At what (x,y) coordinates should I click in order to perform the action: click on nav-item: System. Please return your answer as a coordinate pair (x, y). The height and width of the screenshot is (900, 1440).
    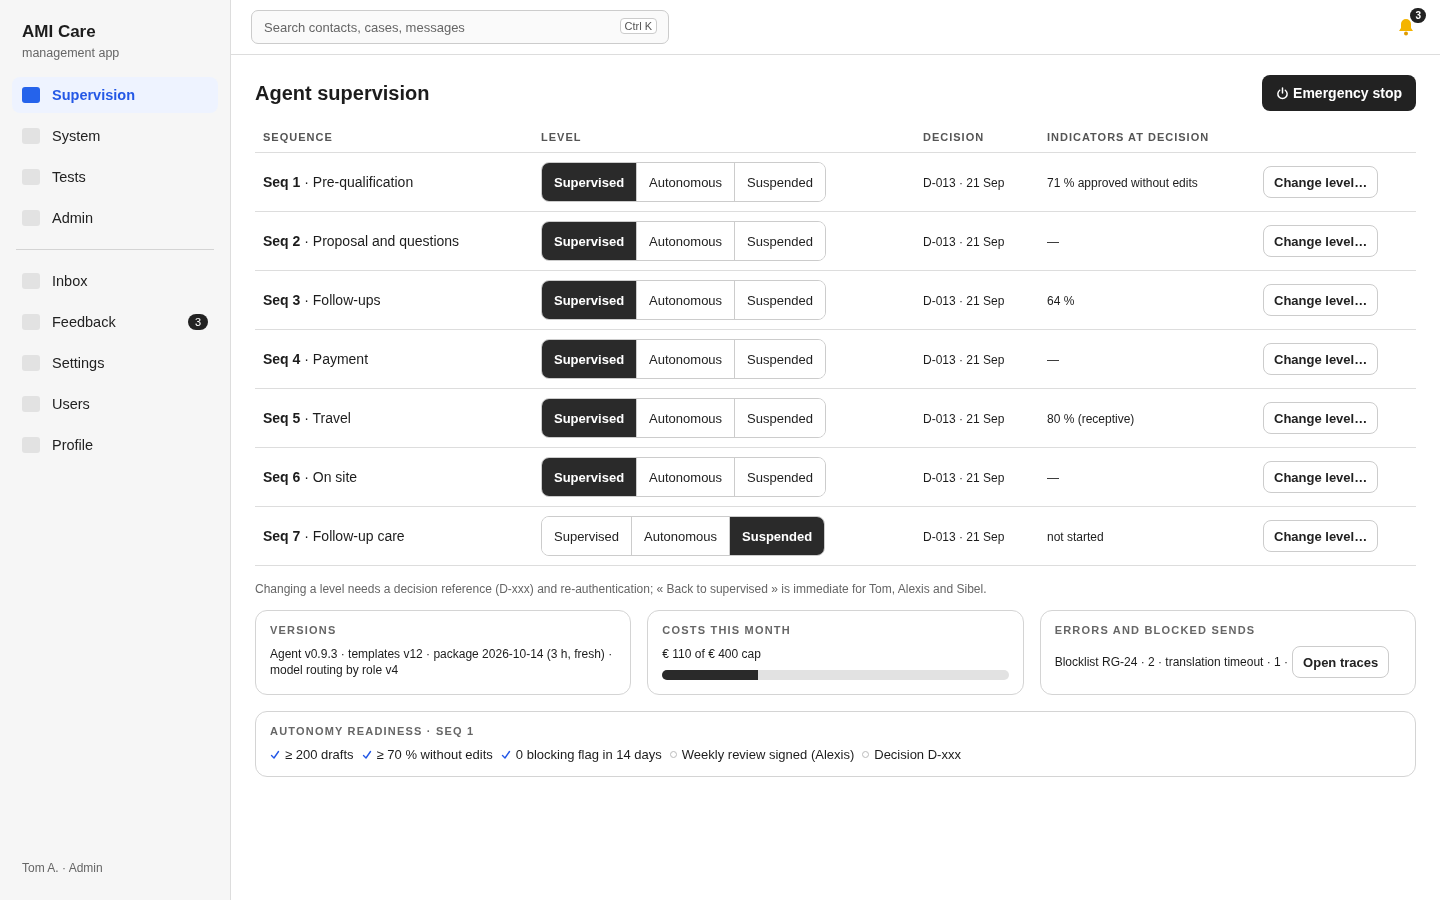
    Looking at the image, I should click on (115, 136).